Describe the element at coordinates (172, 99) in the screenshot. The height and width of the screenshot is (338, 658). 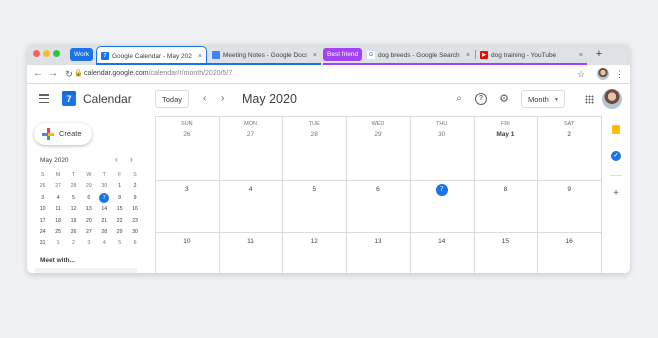
I see `today-button: Today` at that location.